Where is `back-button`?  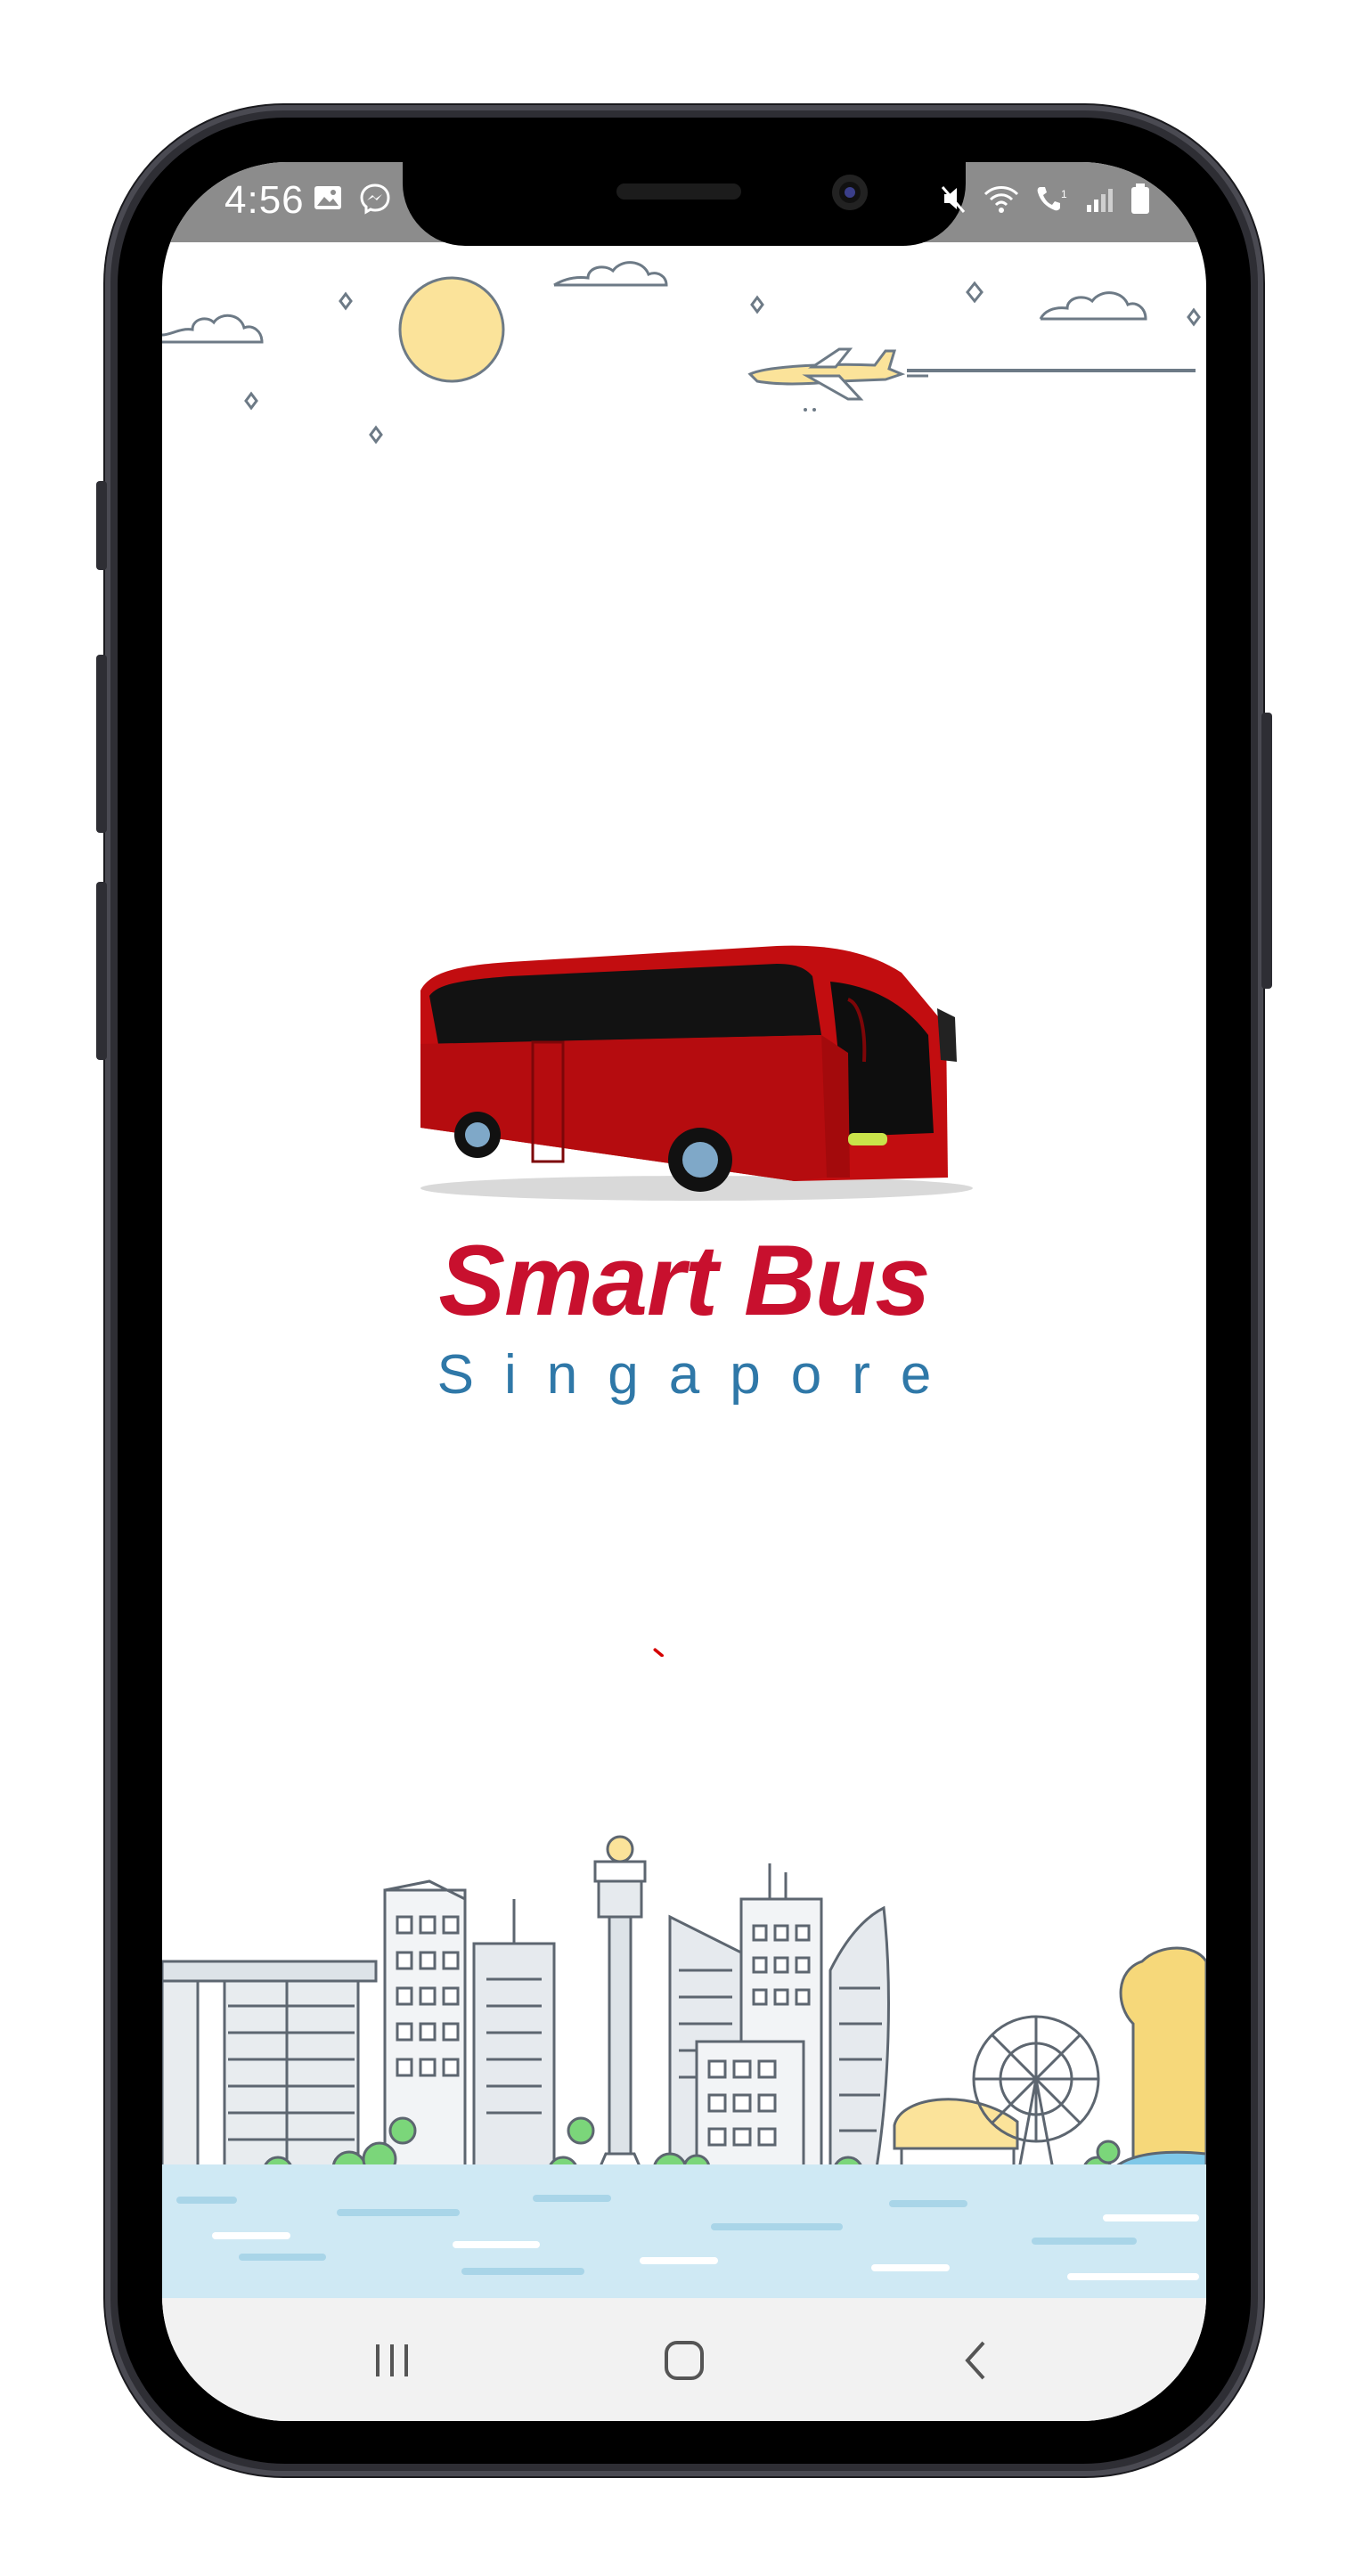 back-button is located at coordinates (977, 2361).